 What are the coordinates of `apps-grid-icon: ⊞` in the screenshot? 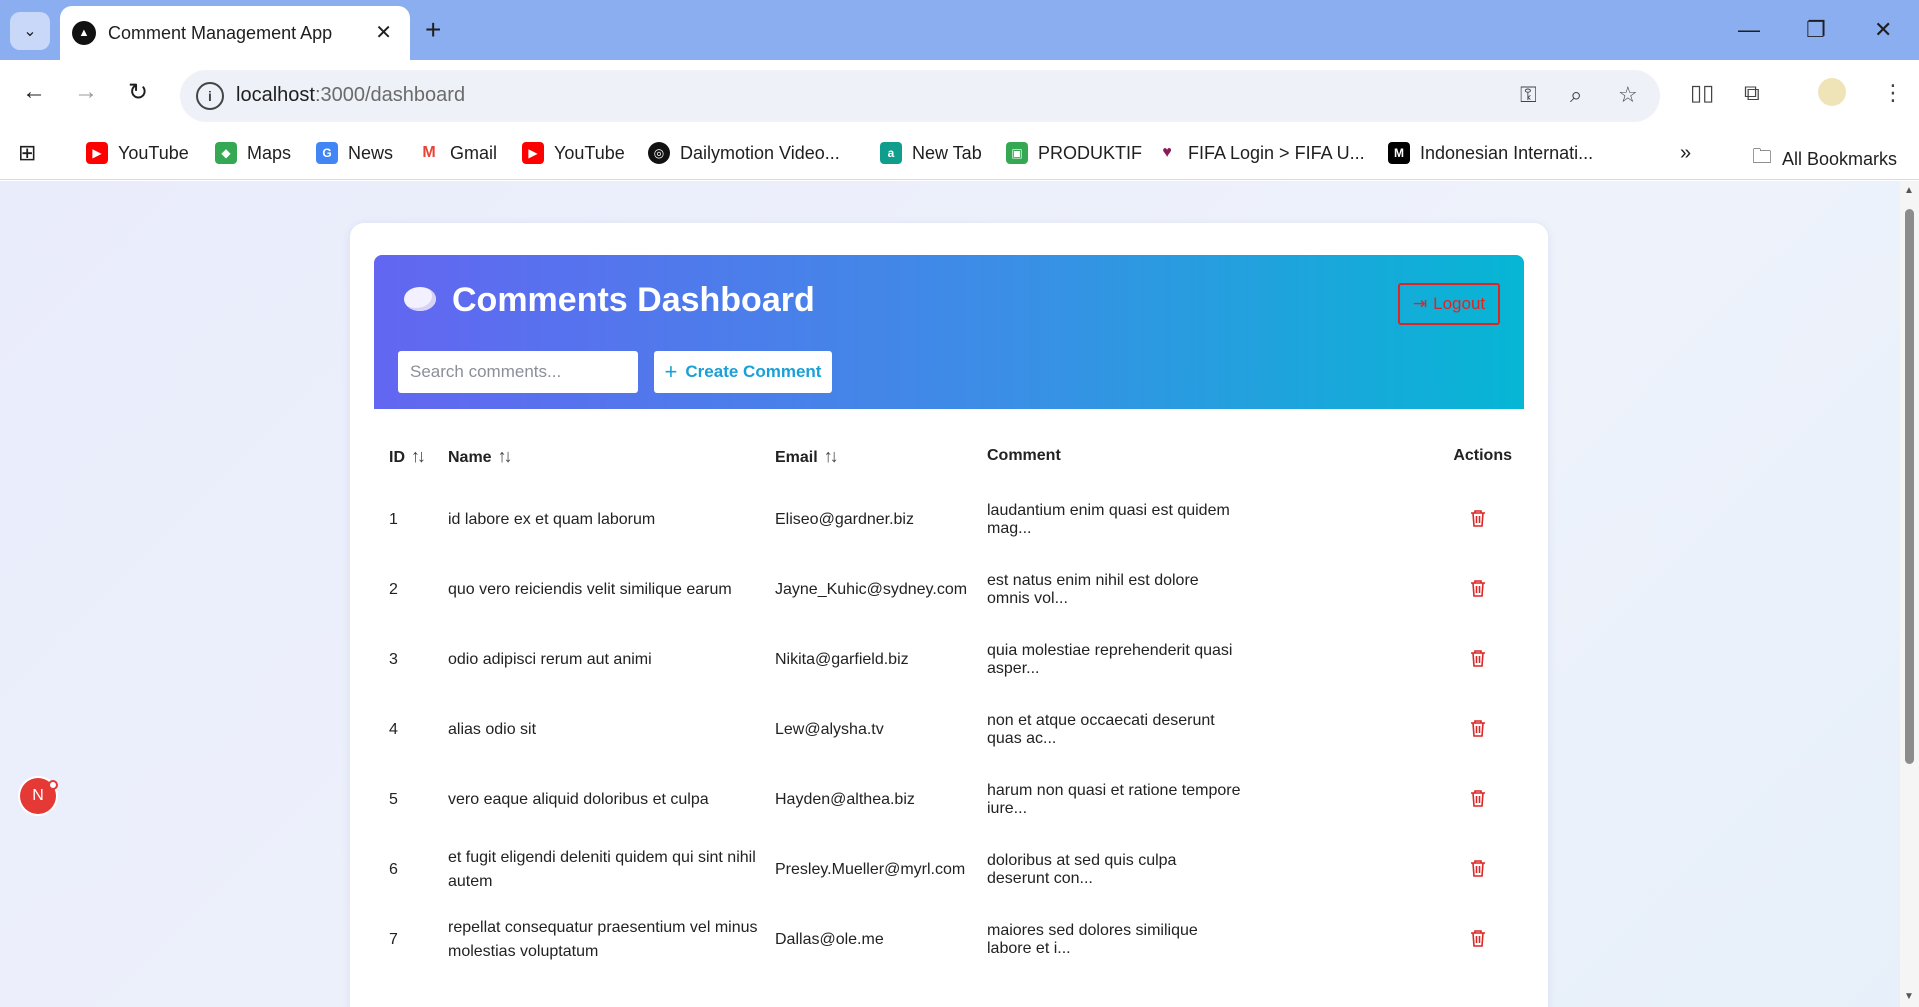 It's located at (27, 153).